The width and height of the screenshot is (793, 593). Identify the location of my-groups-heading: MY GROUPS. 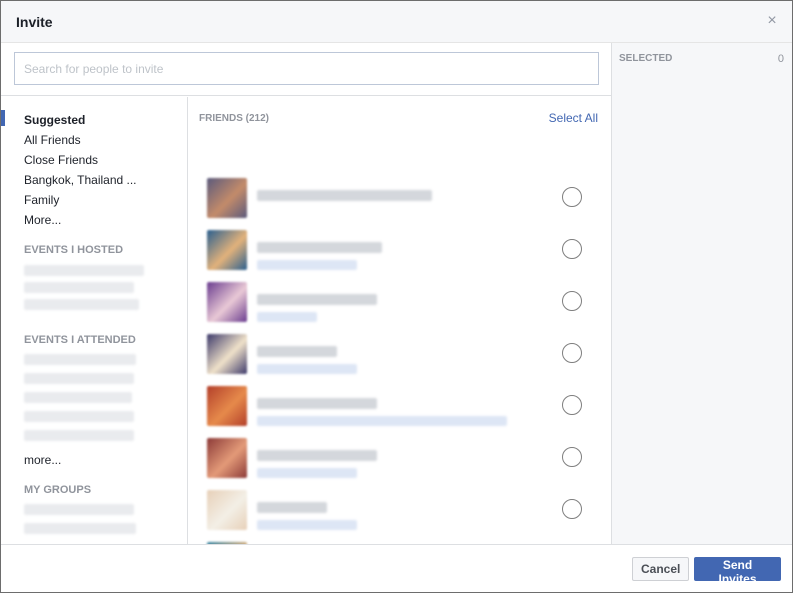
(58, 490).